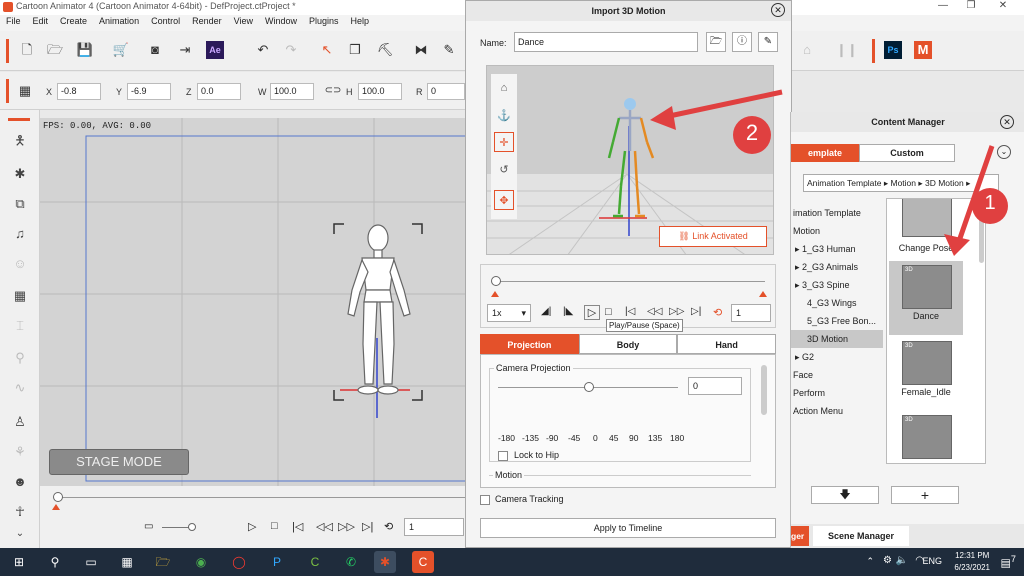 This screenshot has width=1024, height=576. Describe the element at coordinates (380, 91) in the screenshot. I see `h-input: 100.0` at that location.